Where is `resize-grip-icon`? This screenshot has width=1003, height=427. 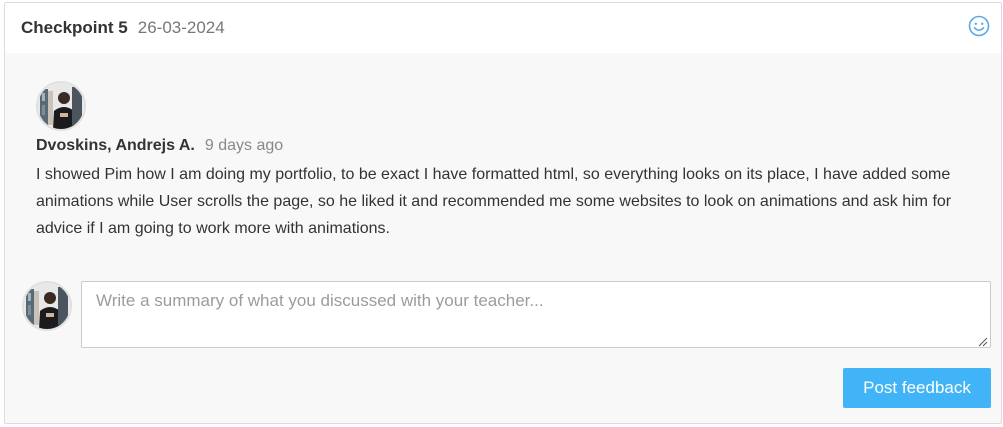
resize-grip-icon is located at coordinates (982, 340).